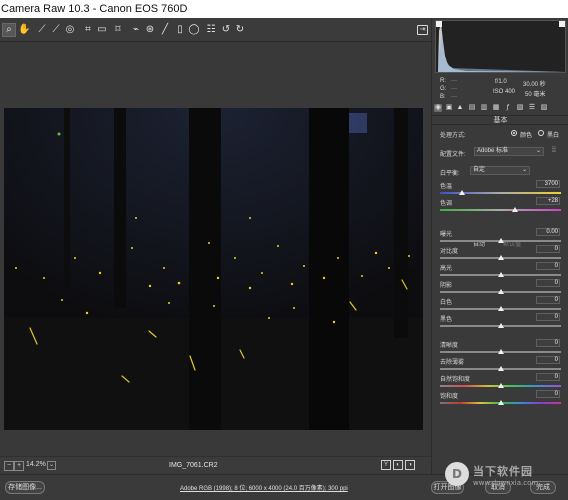 The height and width of the screenshot is (500, 568). Describe the element at coordinates (211, 30) in the screenshot. I see `preferences-icon: ☷` at that location.